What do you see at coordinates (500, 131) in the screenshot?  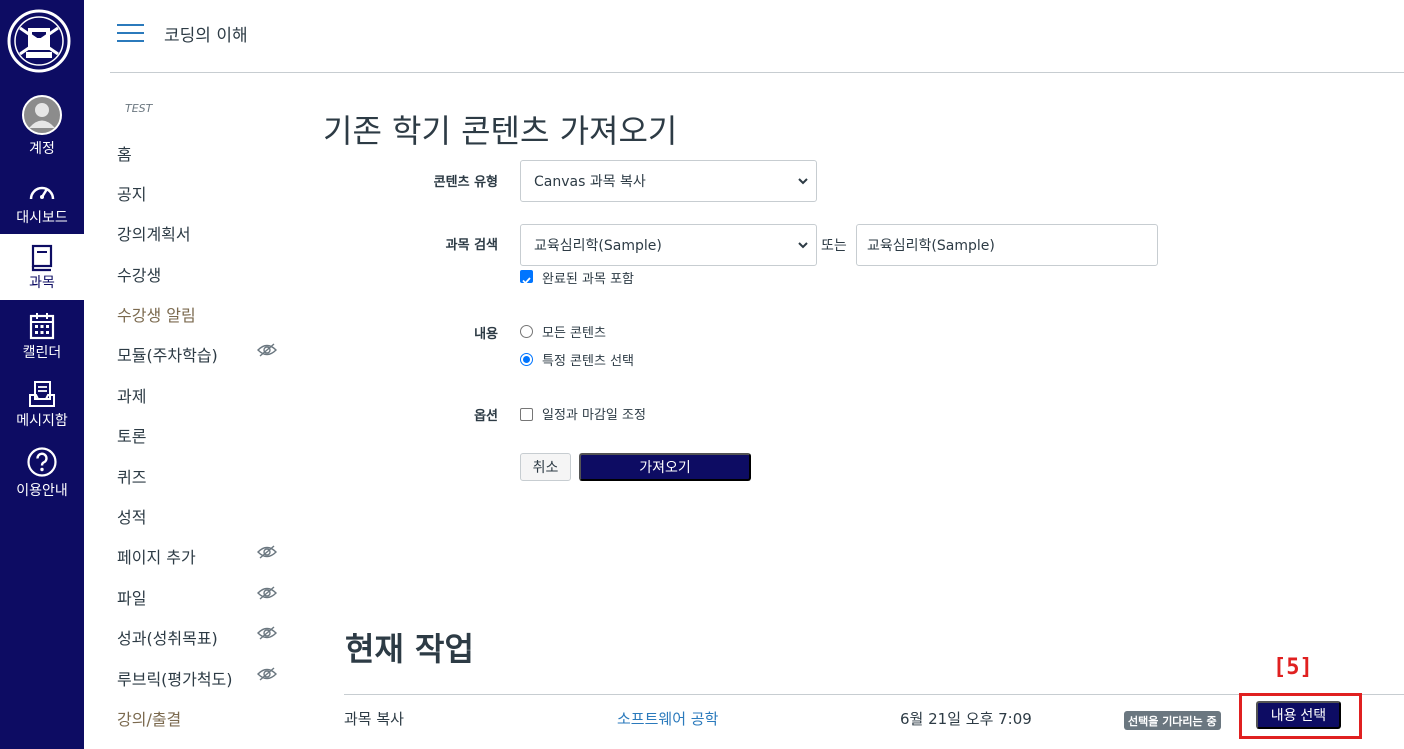 I see `page-title: 기존 학기 콘텐츠 가져오기` at bounding box center [500, 131].